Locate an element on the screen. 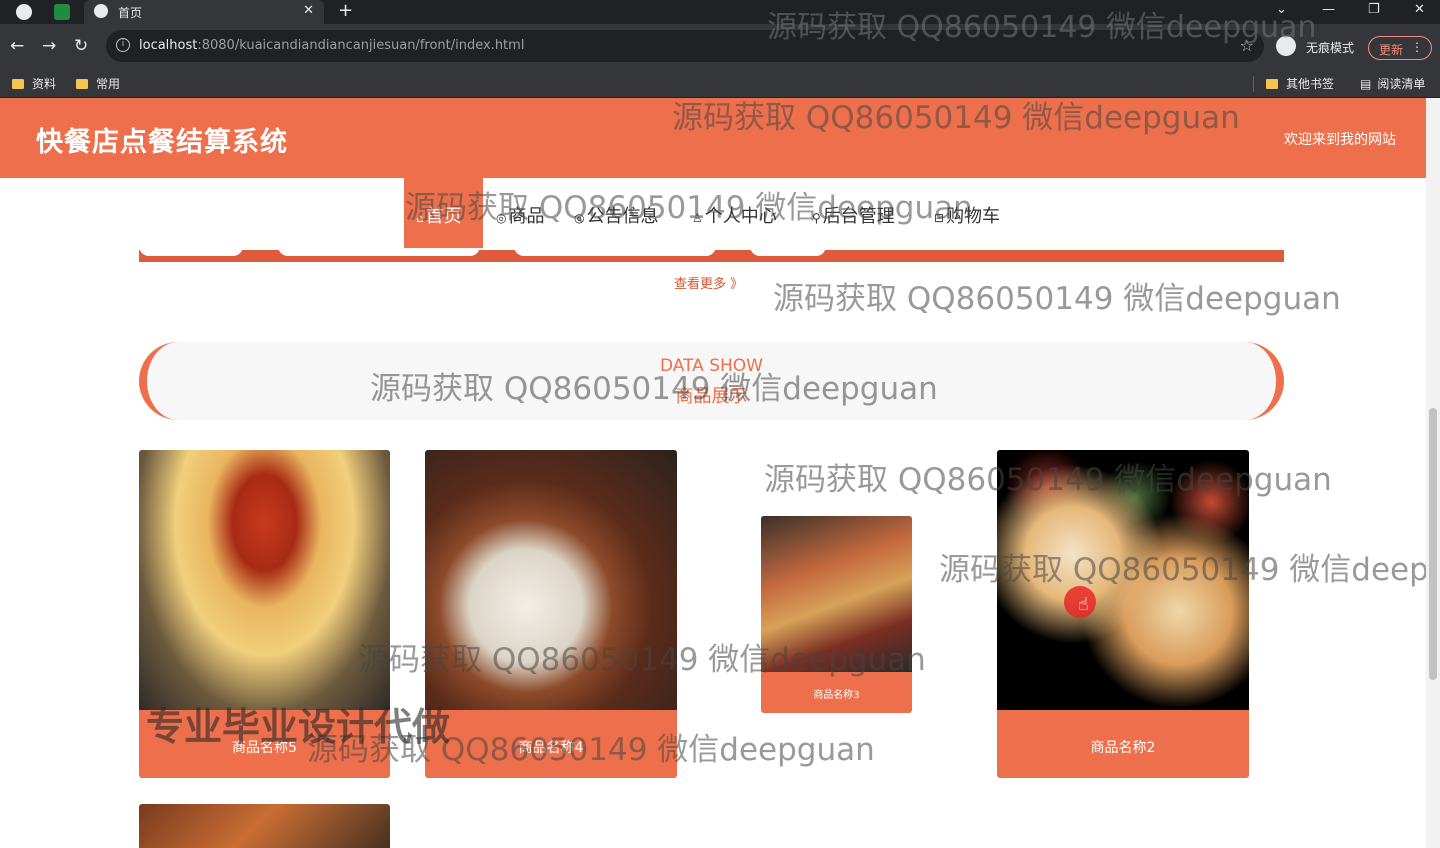 The height and width of the screenshot is (848, 1440). bookmark-label: 常用 is located at coordinates (108, 84).